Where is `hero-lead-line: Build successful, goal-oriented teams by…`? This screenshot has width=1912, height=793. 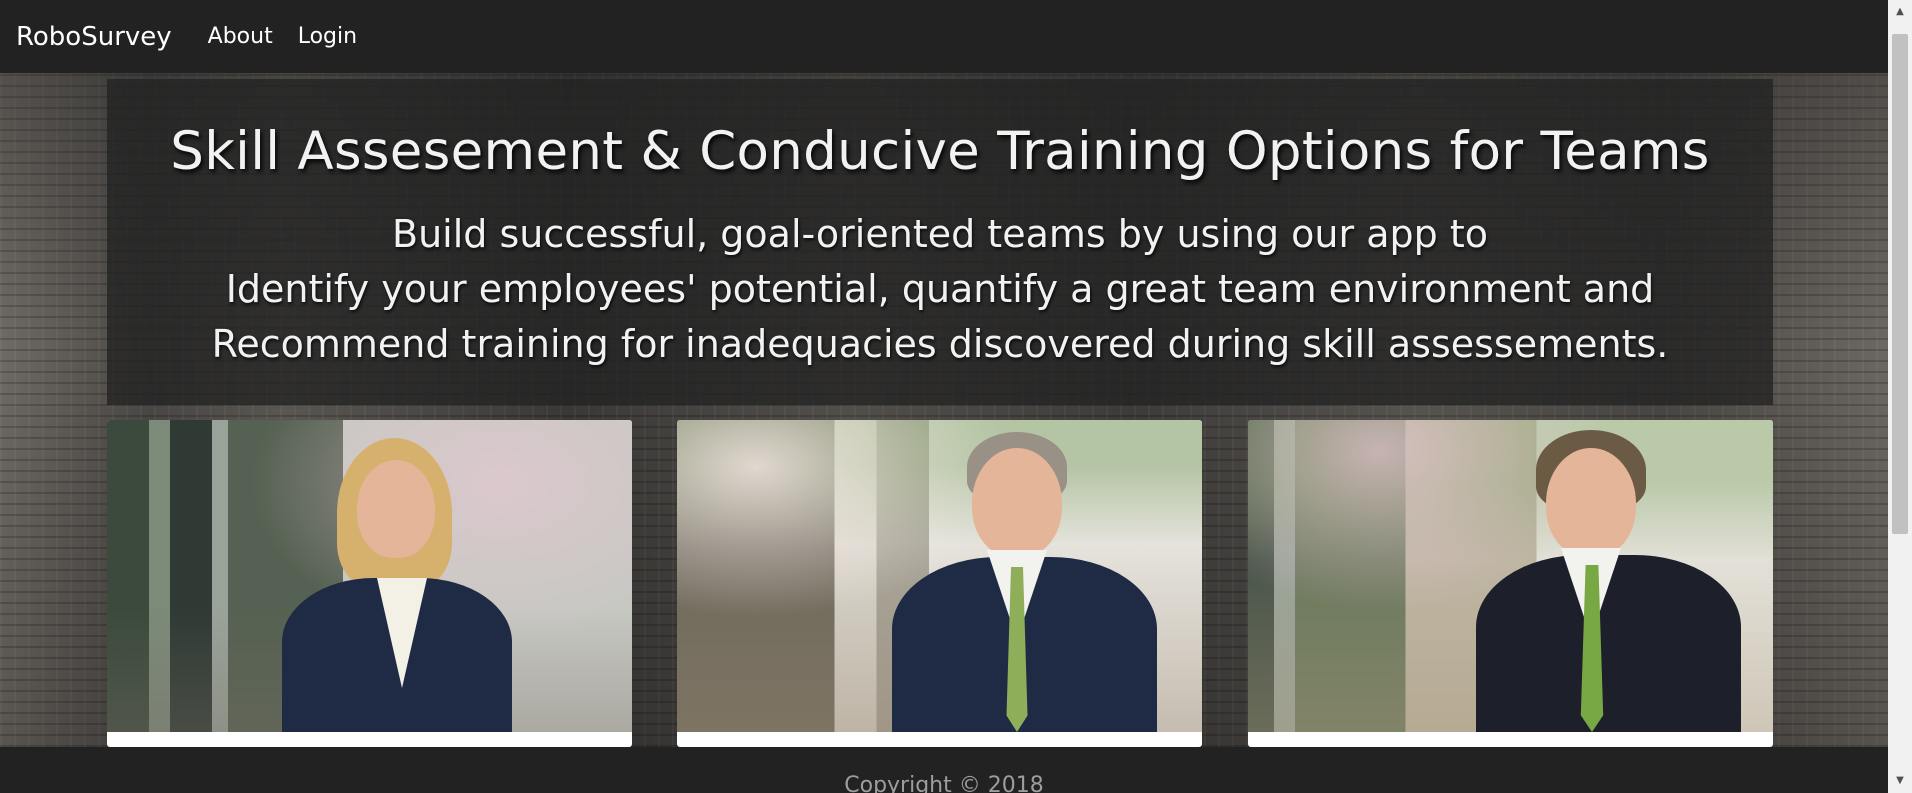 hero-lead-line: Build successful, goal-oriented teams by… is located at coordinates (940, 234).